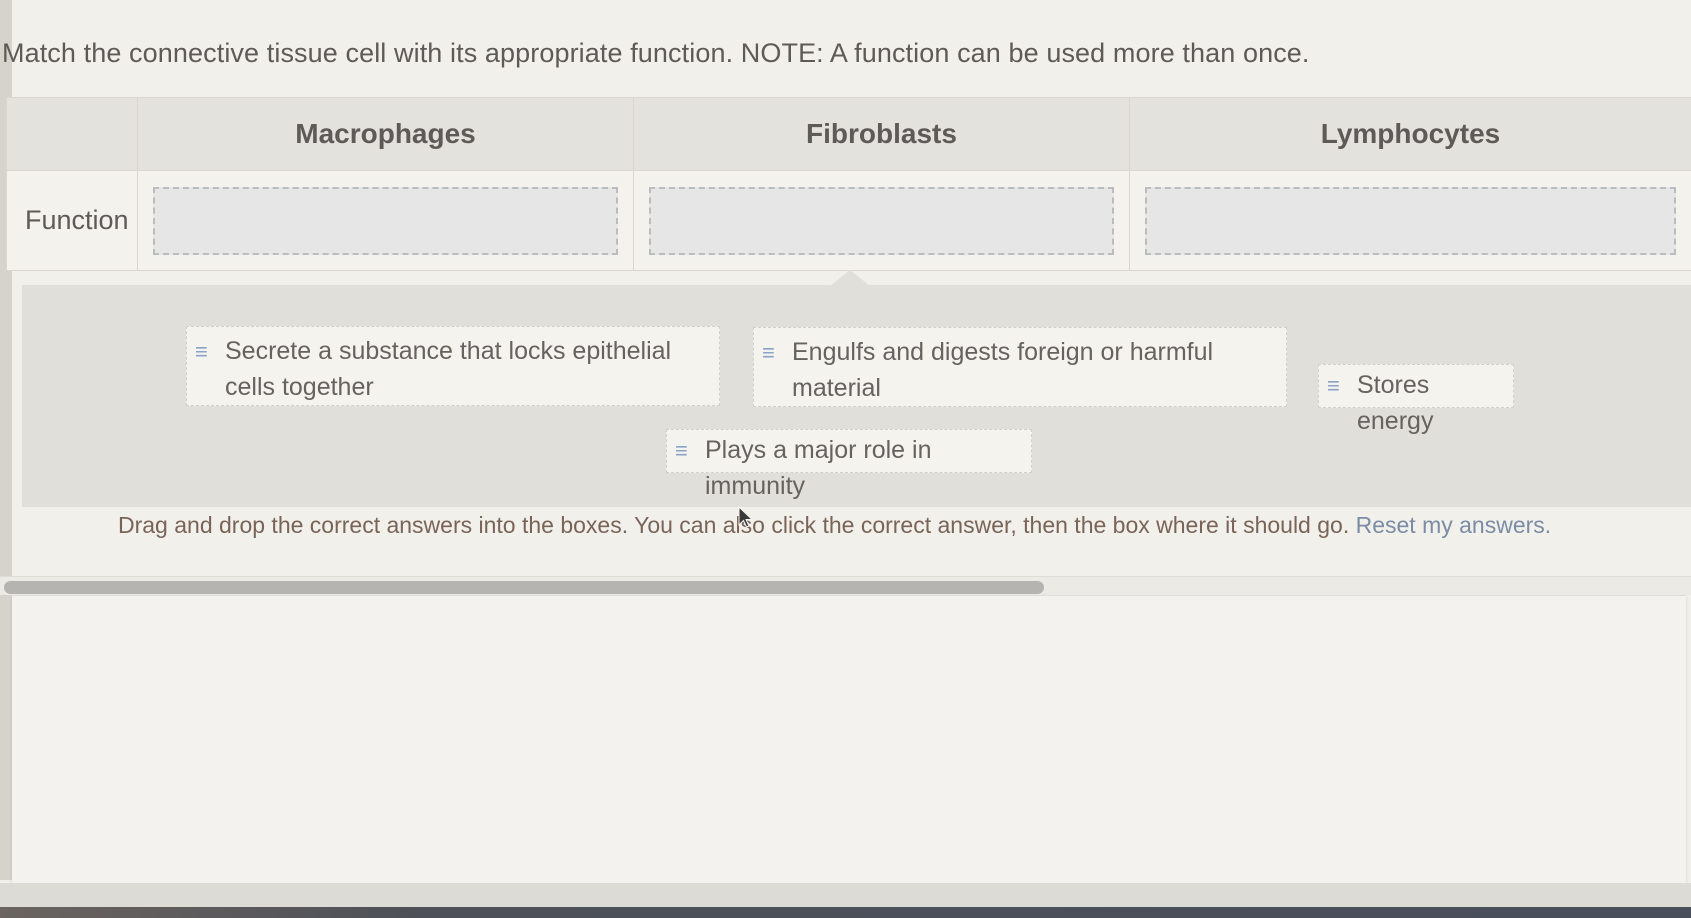  What do you see at coordinates (1395, 403) in the screenshot?
I see `answer-option-label: Stores energy` at bounding box center [1395, 403].